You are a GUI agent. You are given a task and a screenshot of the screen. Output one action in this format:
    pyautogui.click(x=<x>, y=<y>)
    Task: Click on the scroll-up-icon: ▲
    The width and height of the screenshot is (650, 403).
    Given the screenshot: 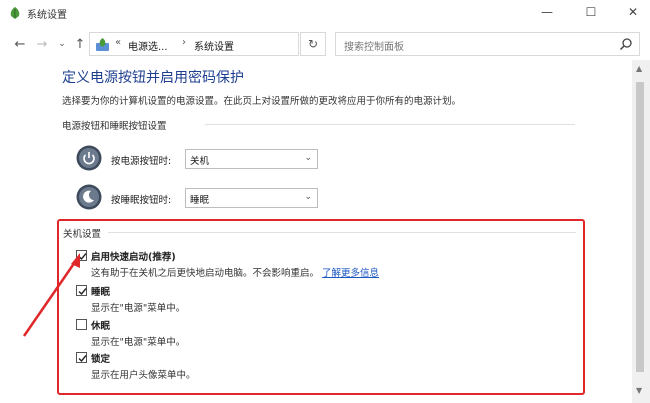 What is the action you would take?
    pyautogui.click(x=639, y=68)
    